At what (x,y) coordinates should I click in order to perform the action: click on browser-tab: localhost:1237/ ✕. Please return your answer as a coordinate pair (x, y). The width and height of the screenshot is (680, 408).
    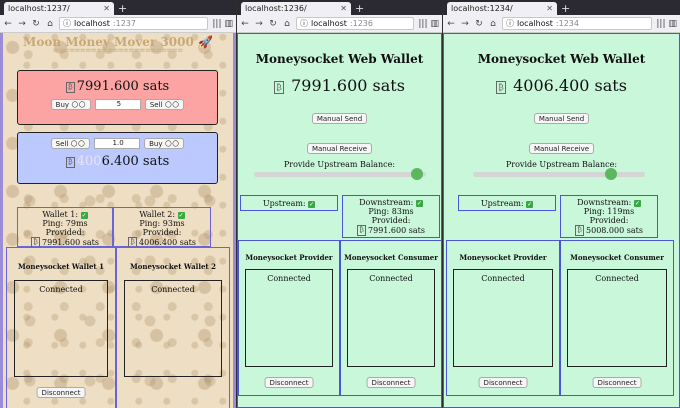
    Looking at the image, I should click on (59, 8).